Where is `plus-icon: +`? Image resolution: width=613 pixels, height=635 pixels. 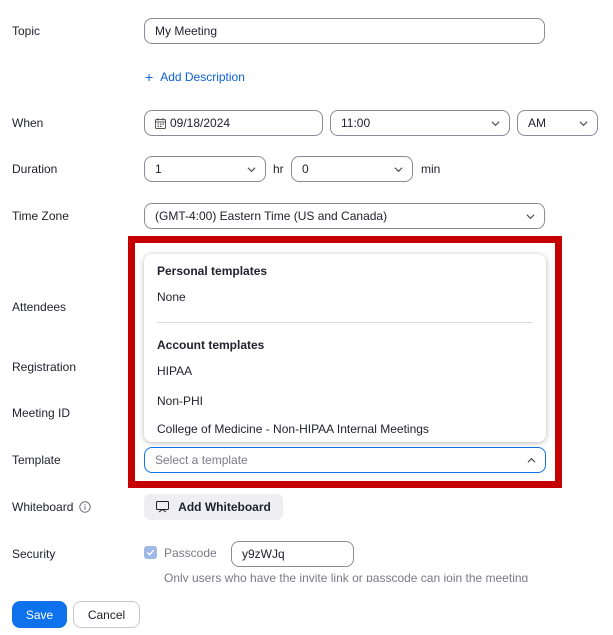 plus-icon: + is located at coordinates (149, 77).